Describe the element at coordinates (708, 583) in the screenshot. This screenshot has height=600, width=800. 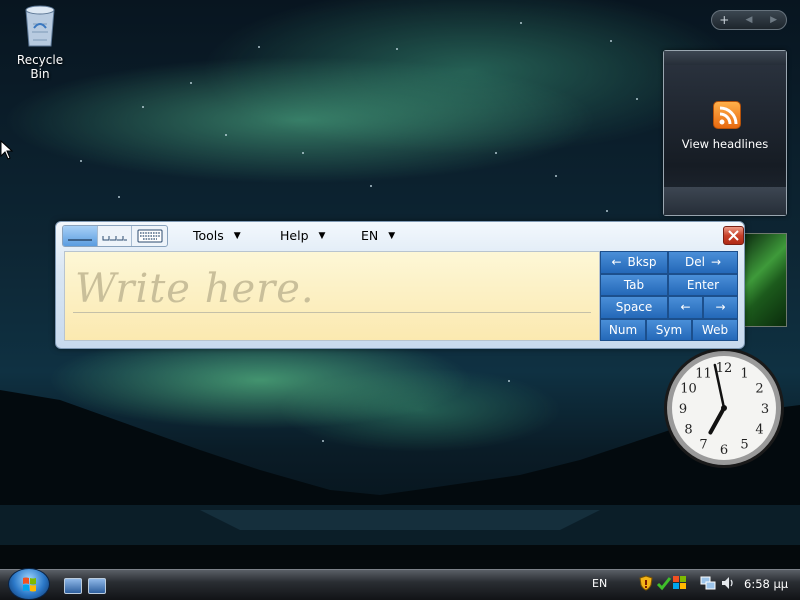
I see `network-icon` at that location.